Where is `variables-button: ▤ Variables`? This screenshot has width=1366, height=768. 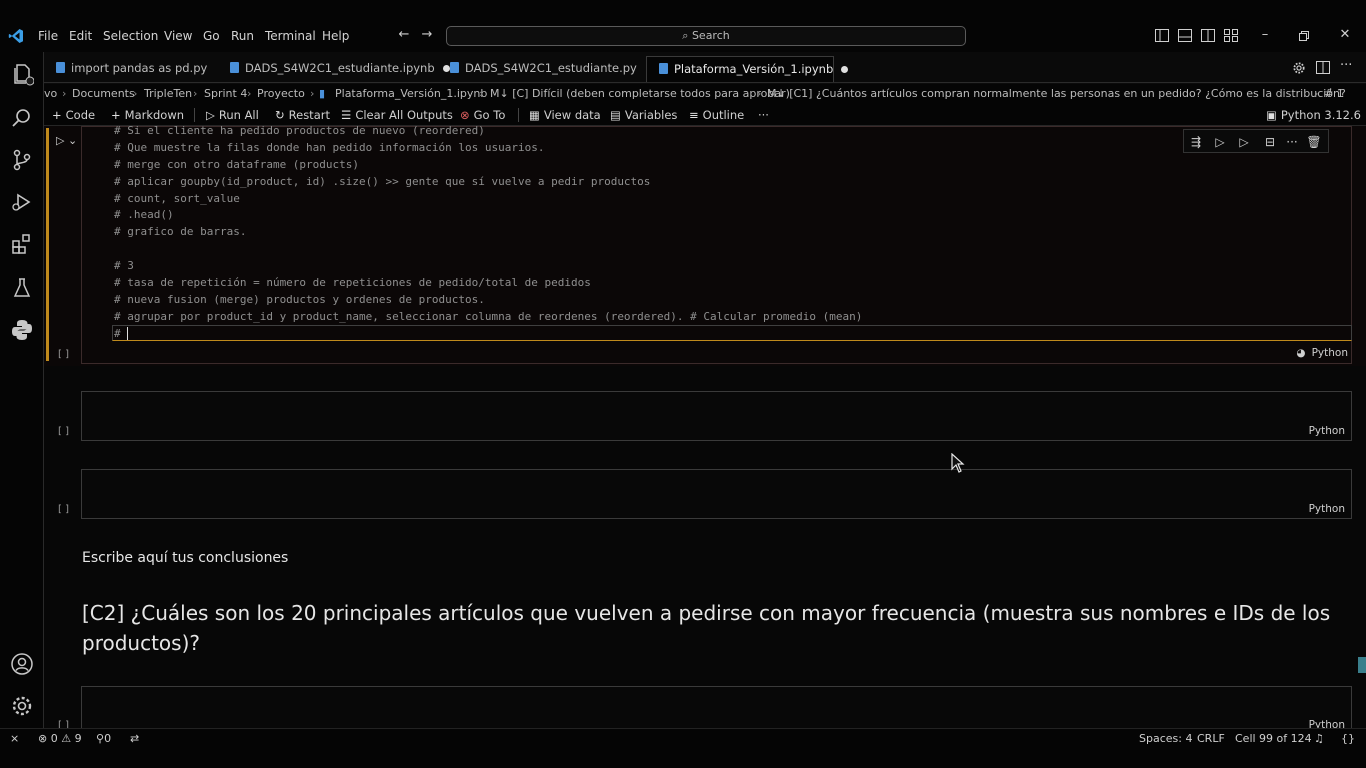
variables-button: ▤ Variables is located at coordinates (643, 115).